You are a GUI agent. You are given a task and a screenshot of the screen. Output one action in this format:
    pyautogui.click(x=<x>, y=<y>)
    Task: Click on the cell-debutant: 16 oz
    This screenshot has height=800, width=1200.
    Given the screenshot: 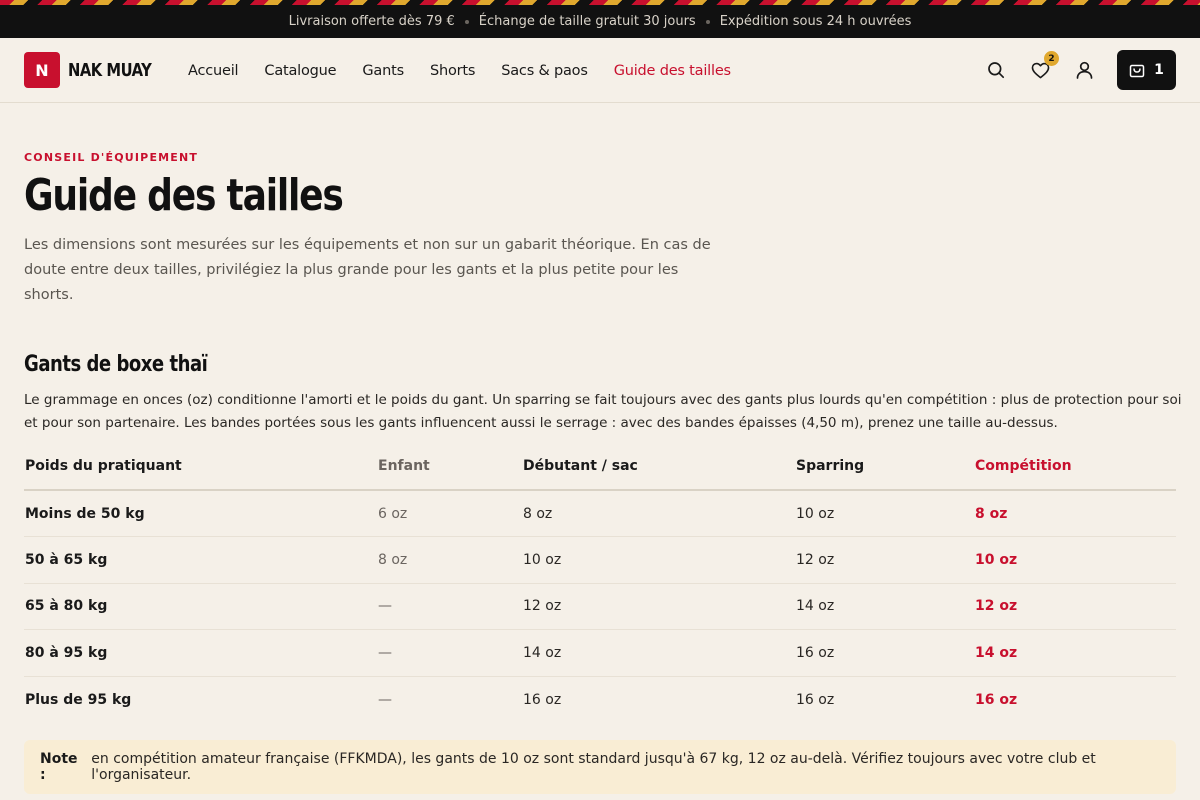 What is the action you would take?
    pyautogui.click(x=542, y=699)
    